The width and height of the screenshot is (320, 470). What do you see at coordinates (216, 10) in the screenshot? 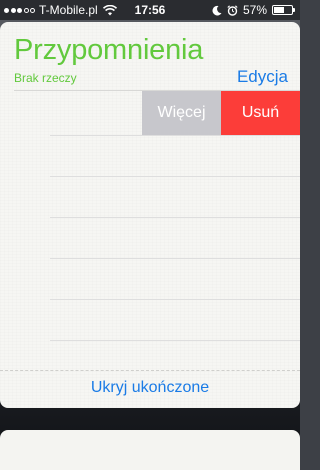
I see `moon-icon` at bounding box center [216, 10].